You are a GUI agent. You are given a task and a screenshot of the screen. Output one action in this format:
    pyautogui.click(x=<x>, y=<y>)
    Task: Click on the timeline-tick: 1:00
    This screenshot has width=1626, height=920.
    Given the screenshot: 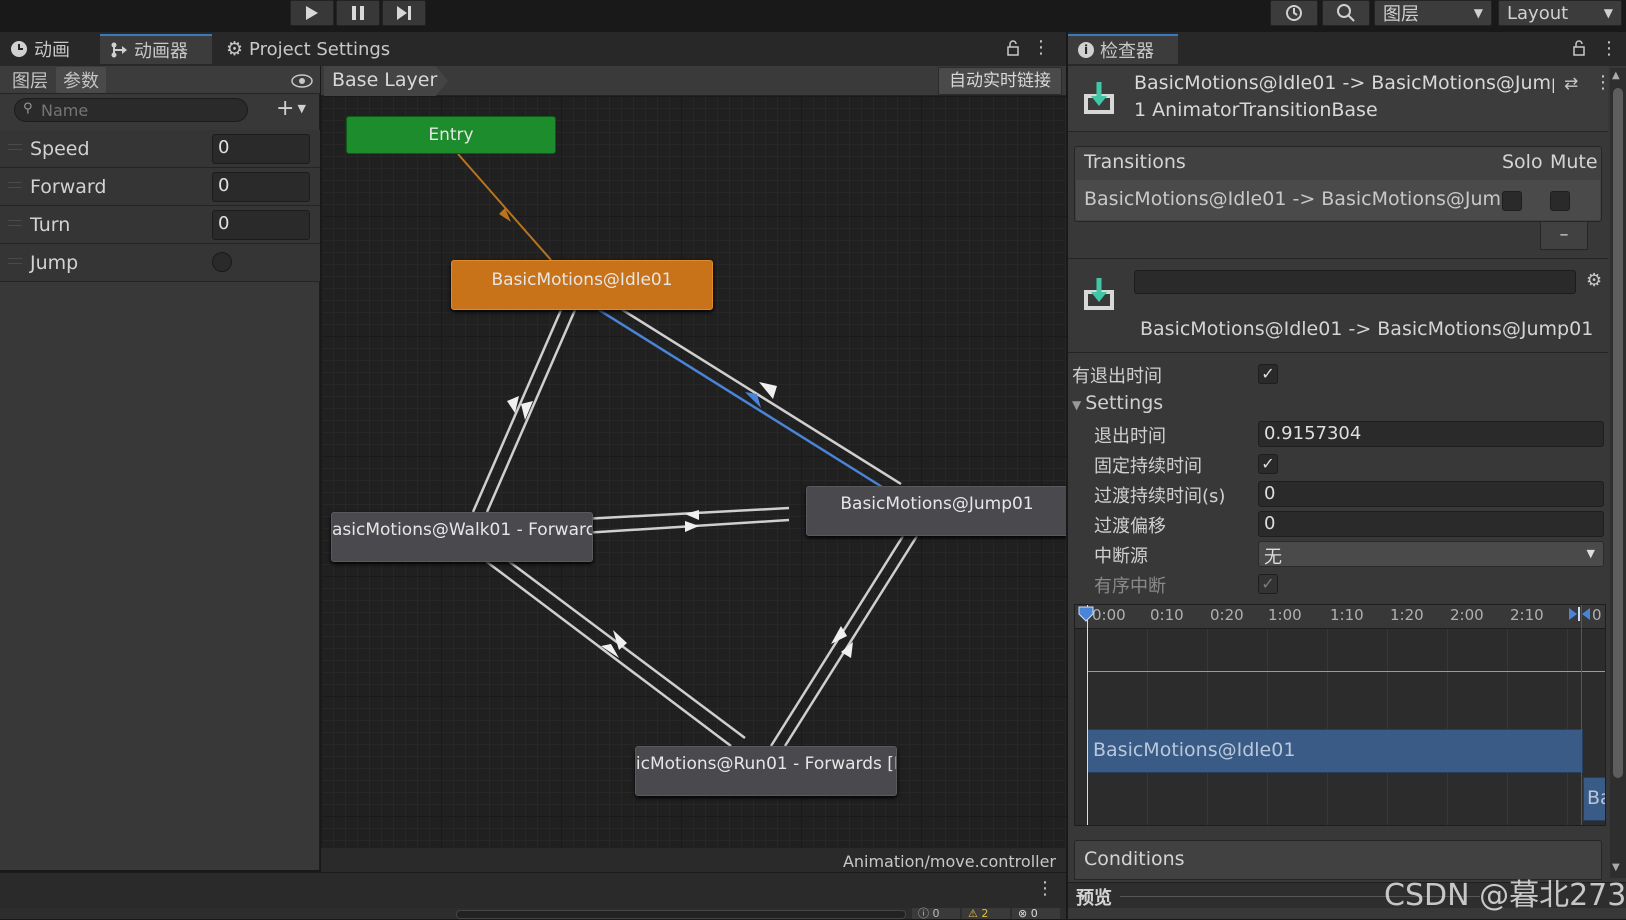 What is the action you would take?
    pyautogui.click(x=1285, y=615)
    